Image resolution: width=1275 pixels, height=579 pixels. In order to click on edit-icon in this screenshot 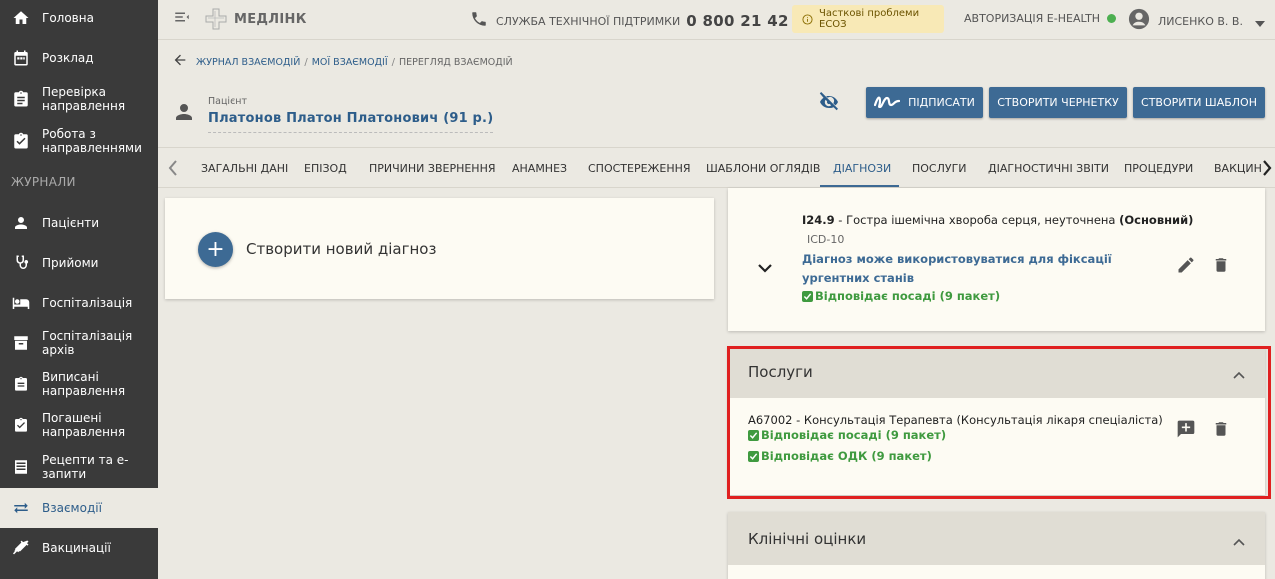, I will do `click(1186, 267)`.